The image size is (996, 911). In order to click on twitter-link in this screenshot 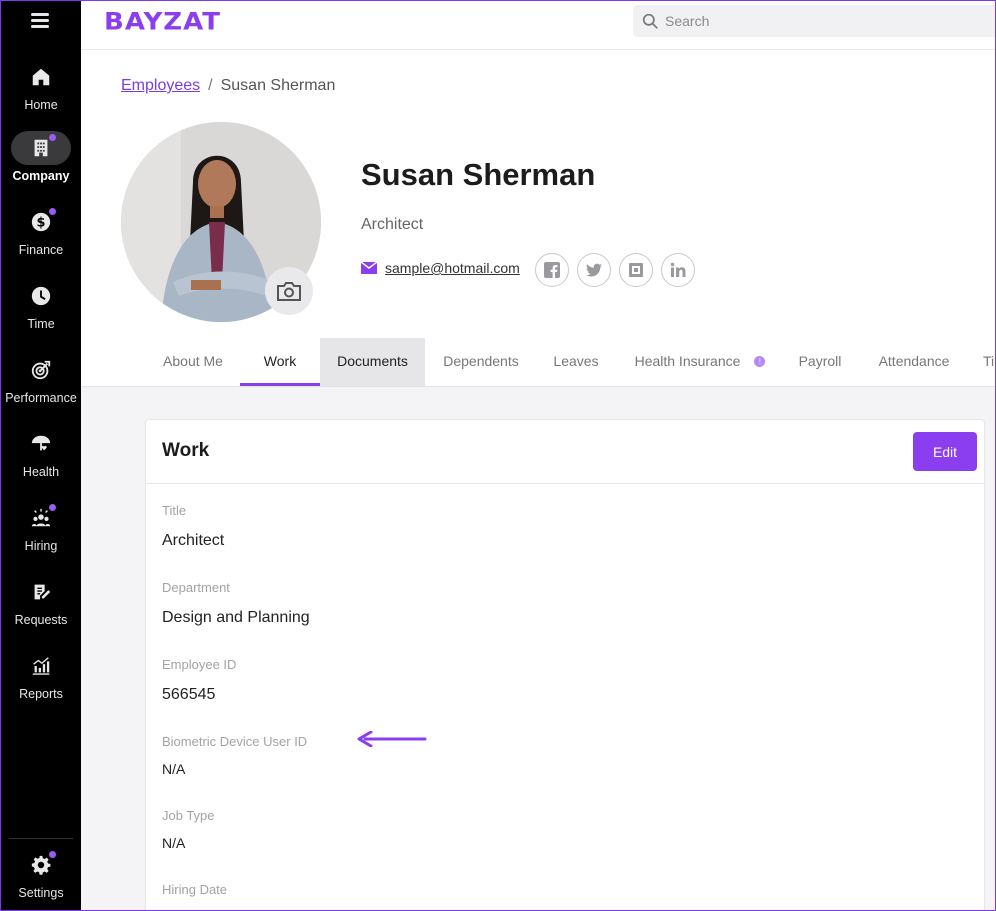, I will do `click(594, 270)`.